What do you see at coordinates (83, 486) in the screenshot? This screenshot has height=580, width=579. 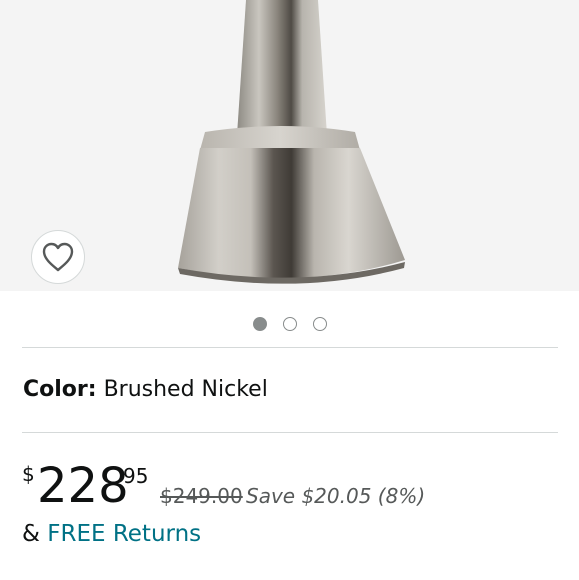 I see `price-whole: 228` at bounding box center [83, 486].